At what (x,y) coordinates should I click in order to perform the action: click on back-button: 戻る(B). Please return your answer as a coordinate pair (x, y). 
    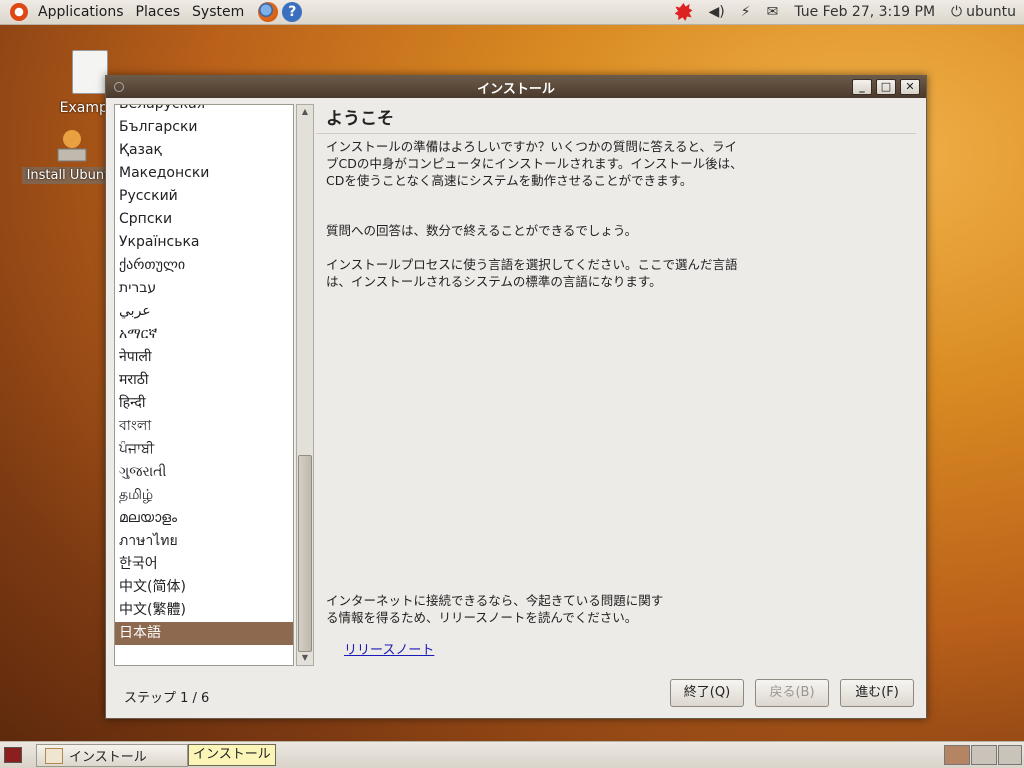
    Looking at the image, I should click on (792, 693).